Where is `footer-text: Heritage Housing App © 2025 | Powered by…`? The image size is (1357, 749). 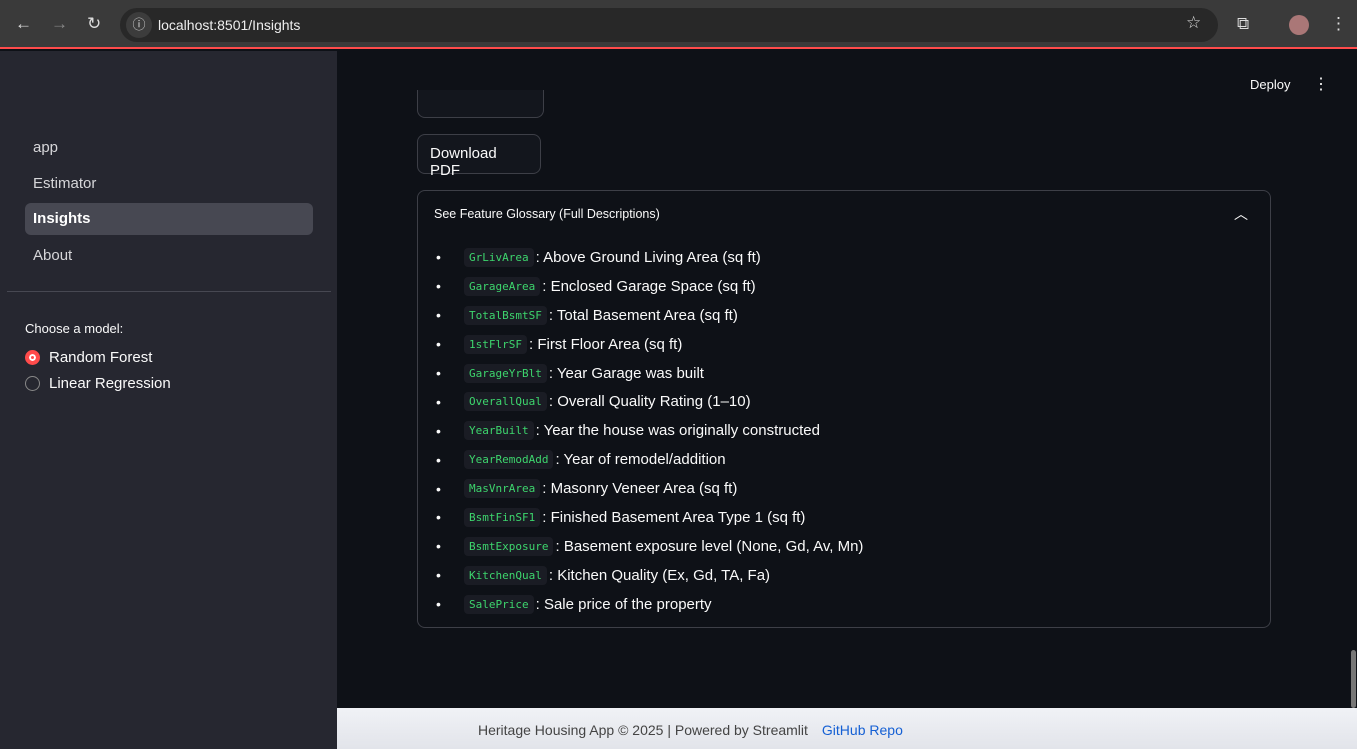 footer-text: Heritage Housing App © 2025 | Powered by… is located at coordinates (643, 730).